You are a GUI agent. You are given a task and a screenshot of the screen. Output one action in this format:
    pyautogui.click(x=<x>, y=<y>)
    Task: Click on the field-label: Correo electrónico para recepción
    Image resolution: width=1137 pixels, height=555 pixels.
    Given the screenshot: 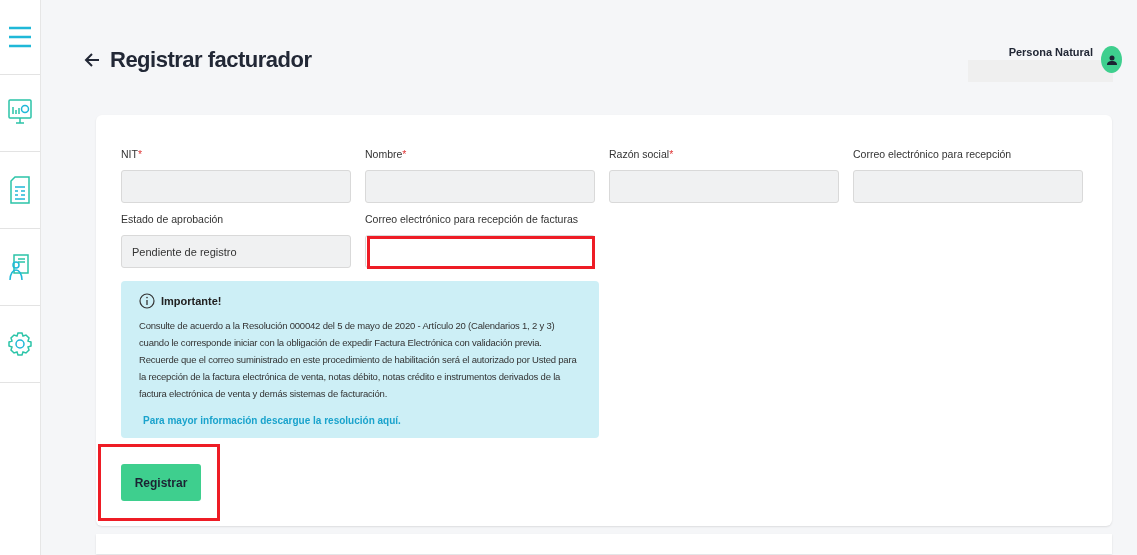 What is the action you would take?
    pyautogui.click(x=933, y=155)
    